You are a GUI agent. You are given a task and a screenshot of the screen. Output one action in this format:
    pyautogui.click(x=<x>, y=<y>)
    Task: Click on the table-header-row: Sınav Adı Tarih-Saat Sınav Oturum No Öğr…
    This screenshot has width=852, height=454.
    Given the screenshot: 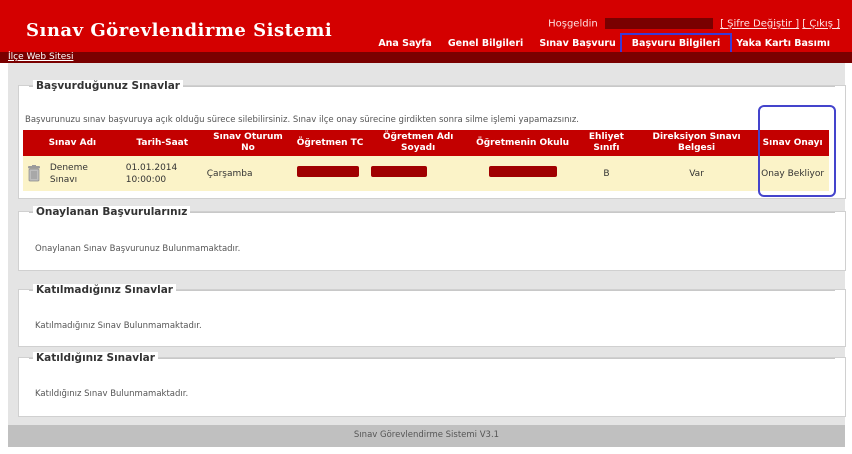 What is the action you would take?
    pyautogui.click(x=426, y=143)
    